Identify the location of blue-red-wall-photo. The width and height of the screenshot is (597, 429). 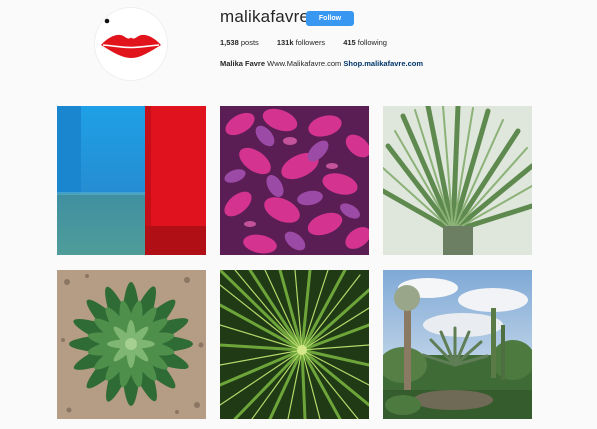
(131, 180).